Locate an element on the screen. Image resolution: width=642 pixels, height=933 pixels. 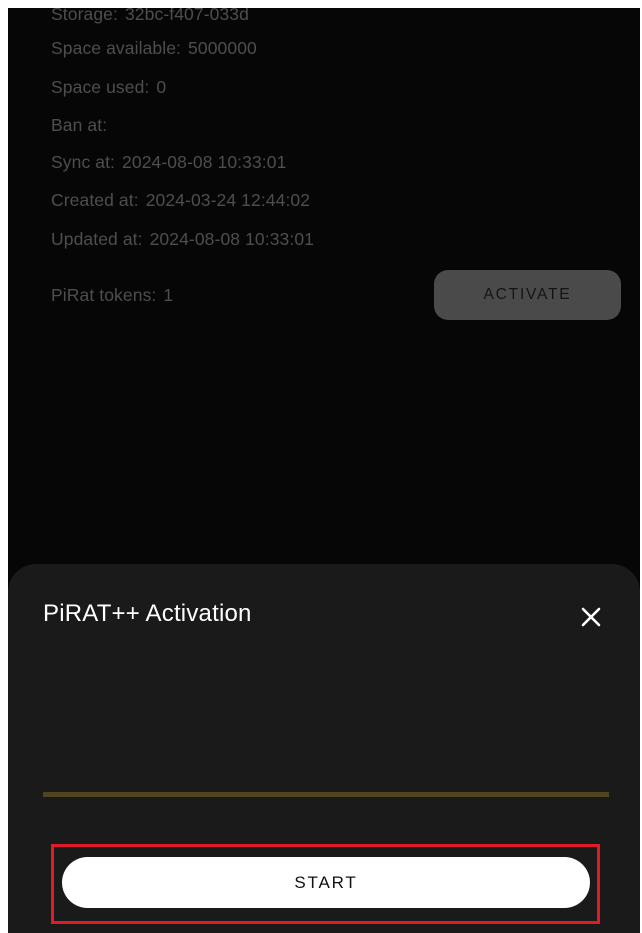
storage-row: Storage: 32bc-f407-033d is located at coordinates (150, 16).